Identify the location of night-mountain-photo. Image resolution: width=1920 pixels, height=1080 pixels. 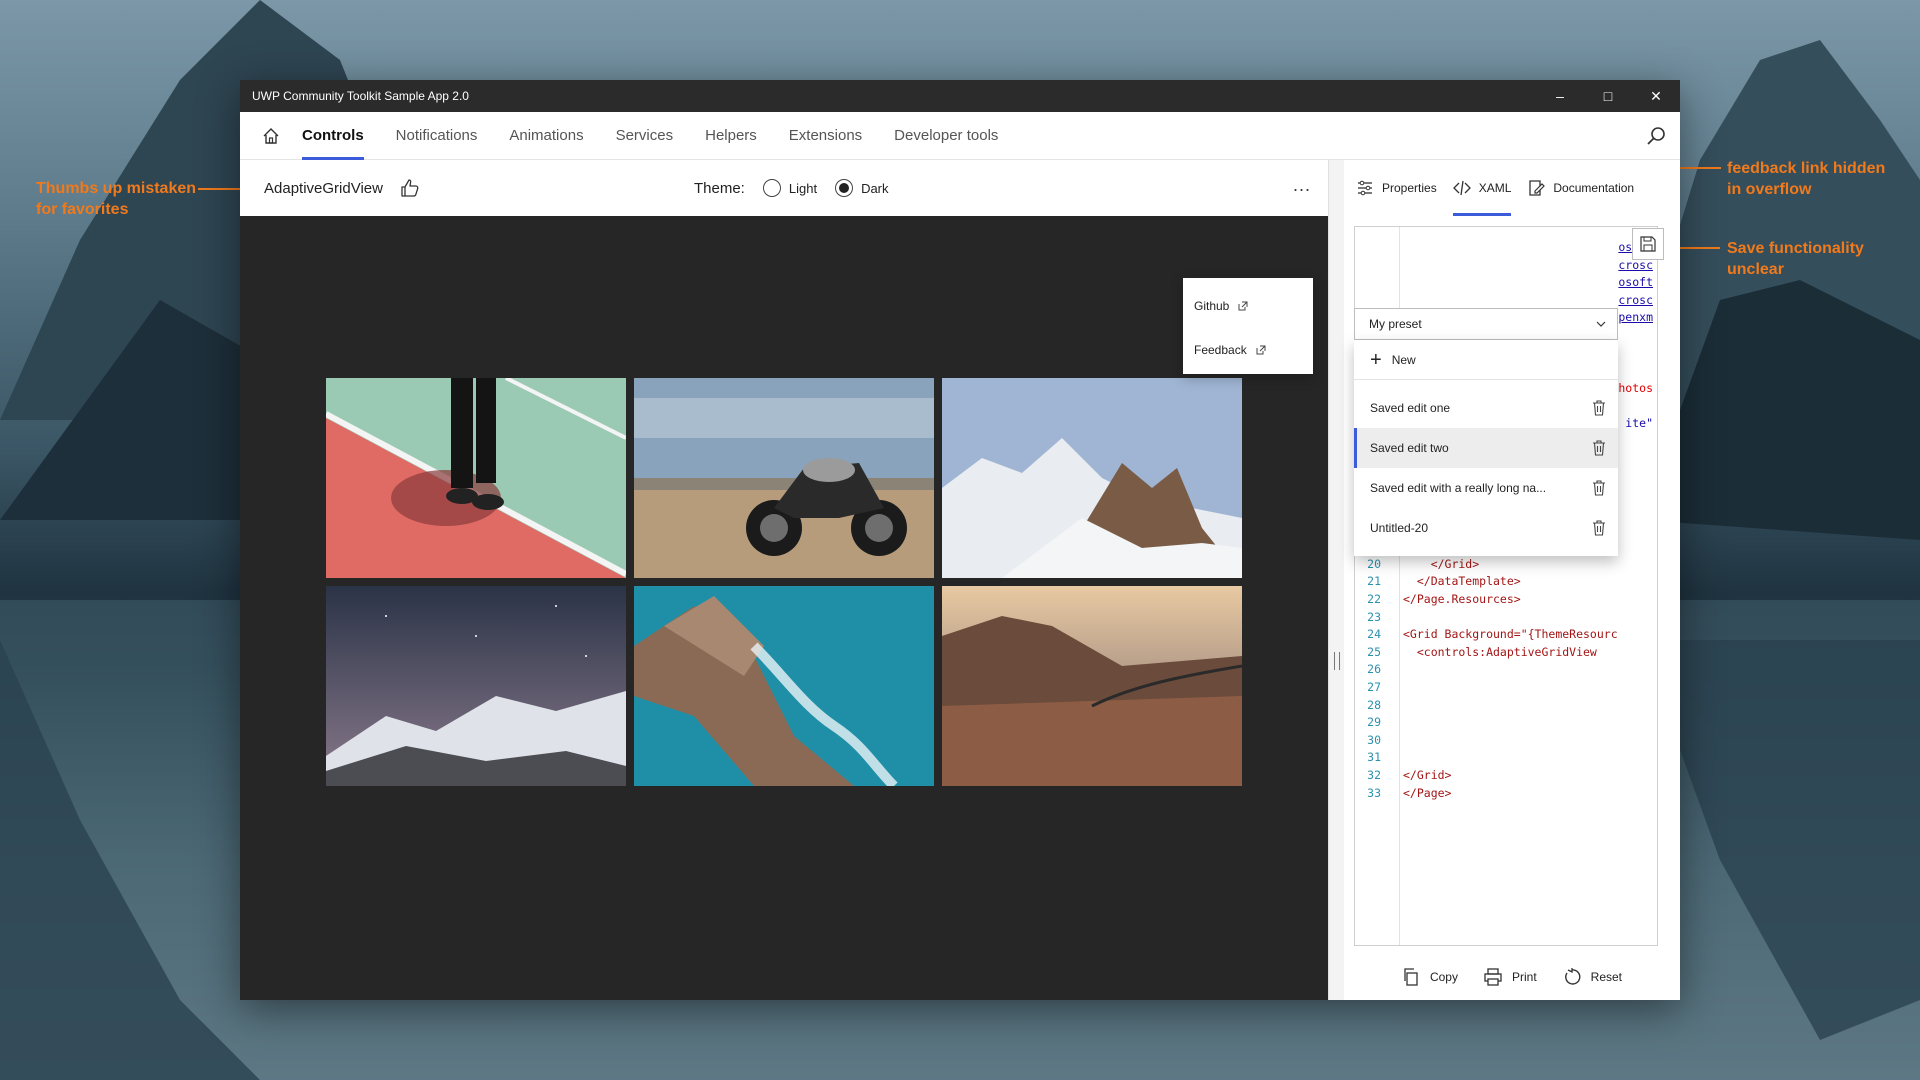
(476, 686).